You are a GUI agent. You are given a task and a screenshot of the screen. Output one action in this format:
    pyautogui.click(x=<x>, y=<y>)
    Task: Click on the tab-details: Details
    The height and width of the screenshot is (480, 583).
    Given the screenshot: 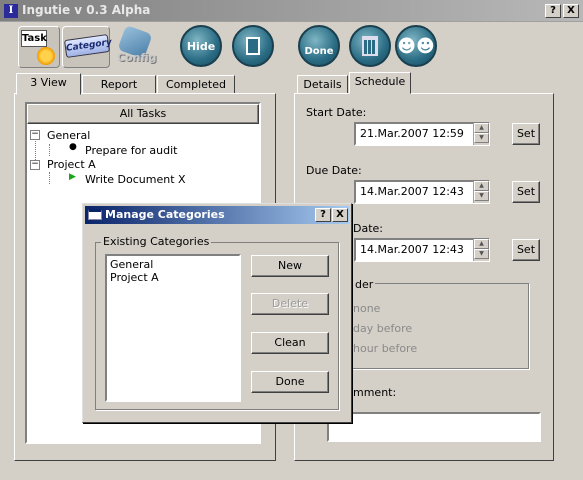 What is the action you would take?
    pyautogui.click(x=322, y=85)
    